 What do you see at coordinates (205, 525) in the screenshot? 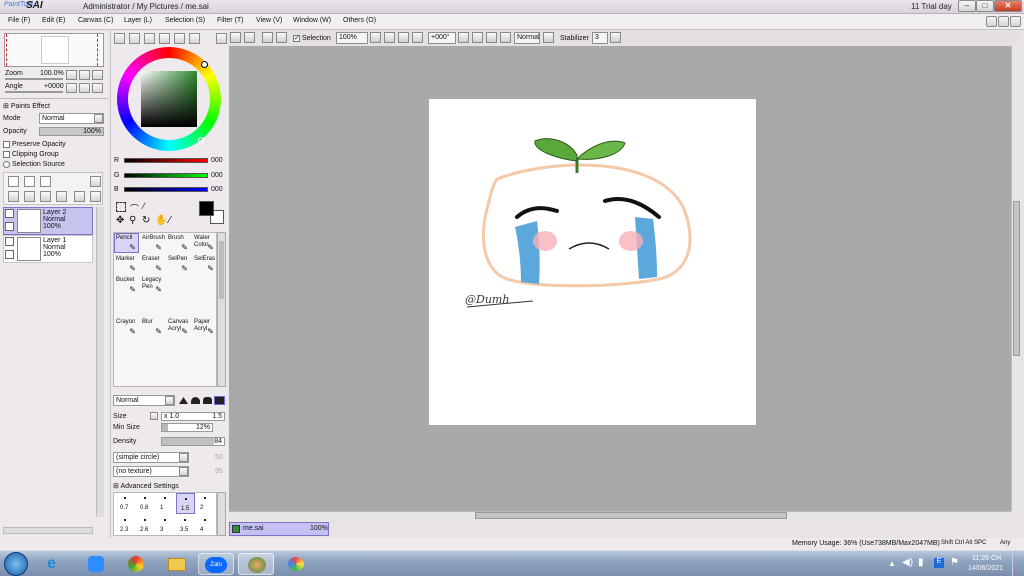
I see `size-preset: 4` at bounding box center [205, 525].